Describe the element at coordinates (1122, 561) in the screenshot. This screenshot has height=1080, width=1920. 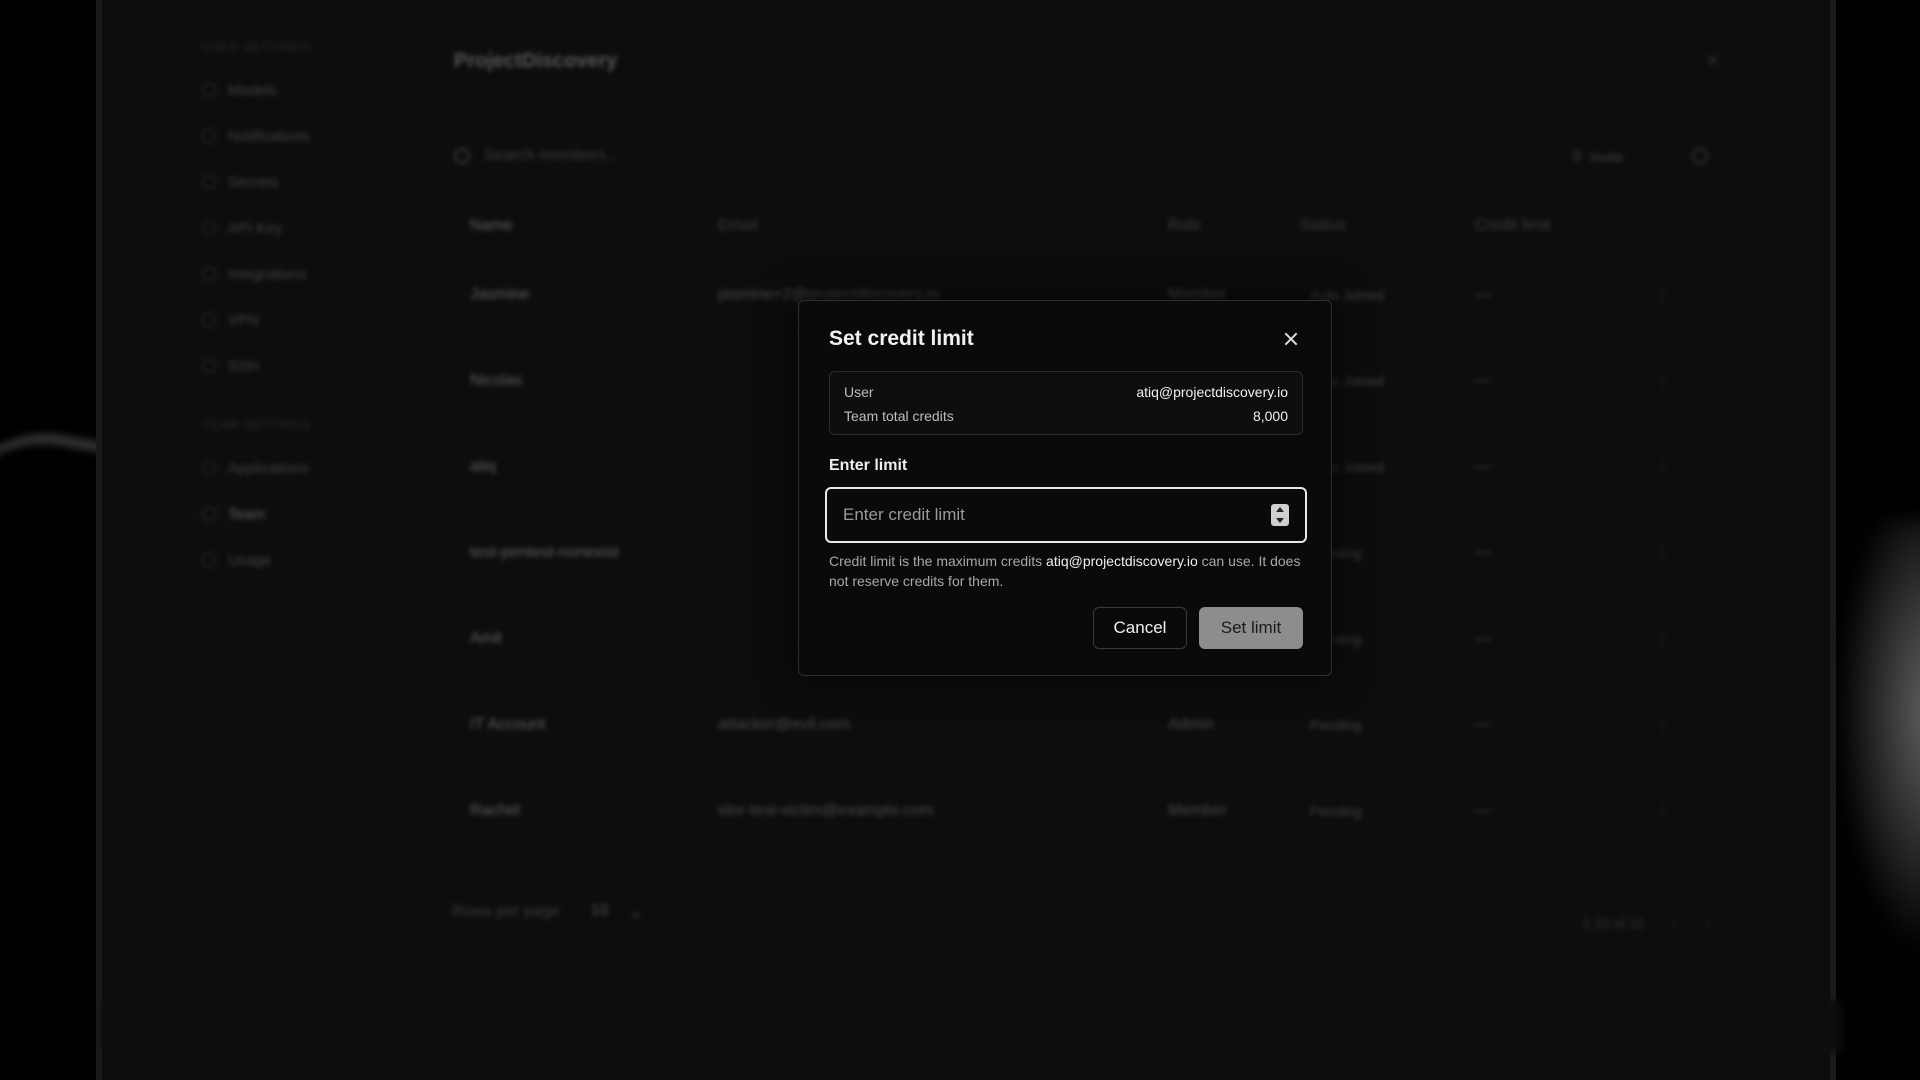
I see `help-email: atiq@projectdiscovery.io` at that location.